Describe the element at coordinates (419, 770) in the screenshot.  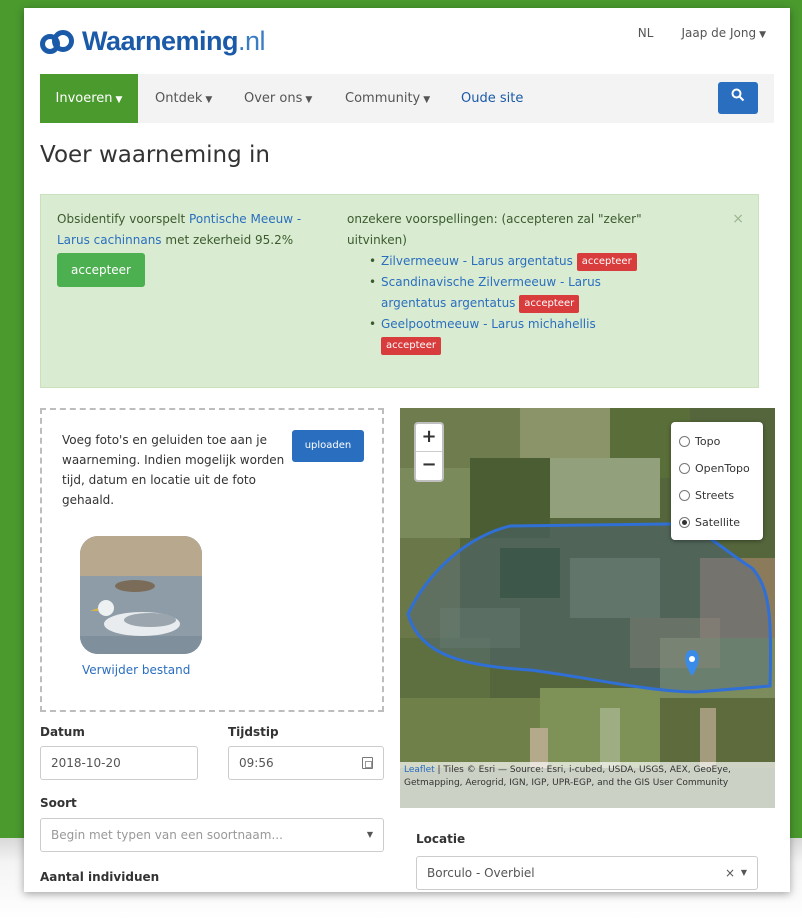
I see `leaflet-link: Leaflet` at that location.